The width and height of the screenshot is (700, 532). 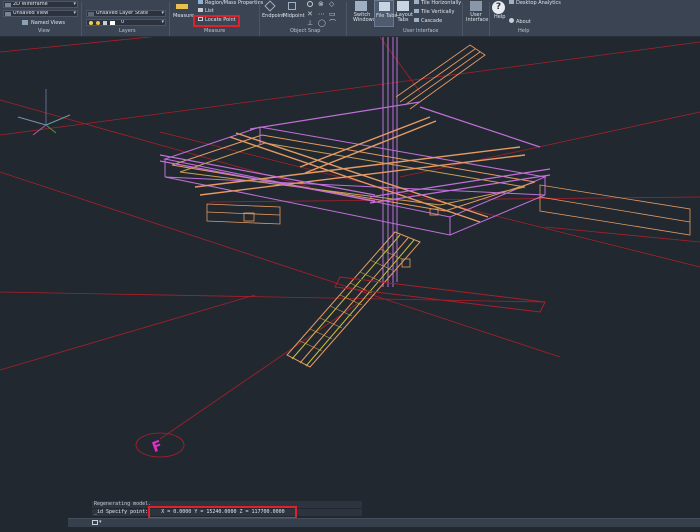 I want to click on about-label: About, so click(x=523, y=22).